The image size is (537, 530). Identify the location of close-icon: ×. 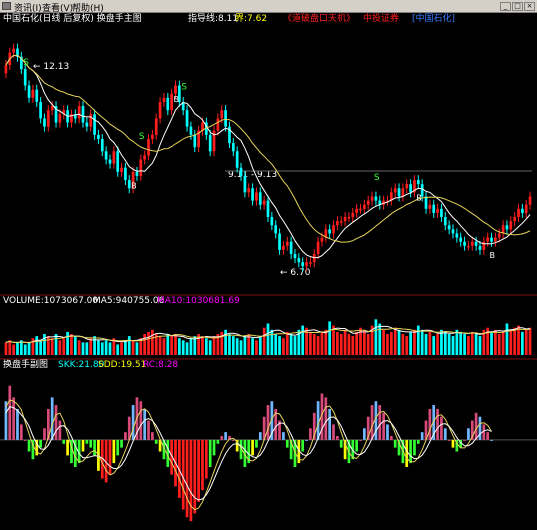
(529, 6).